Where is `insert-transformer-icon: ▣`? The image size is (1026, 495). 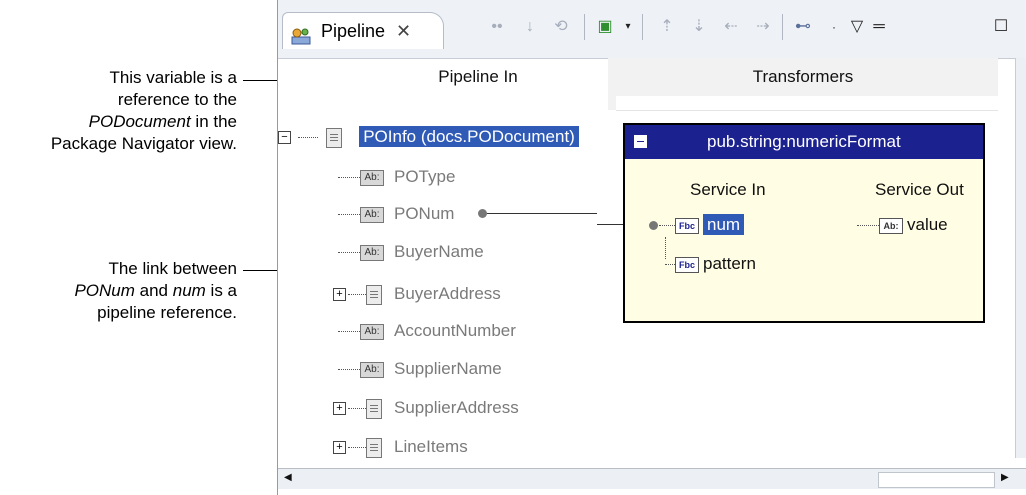 insert-transformer-icon: ▣ is located at coordinates (605, 27).